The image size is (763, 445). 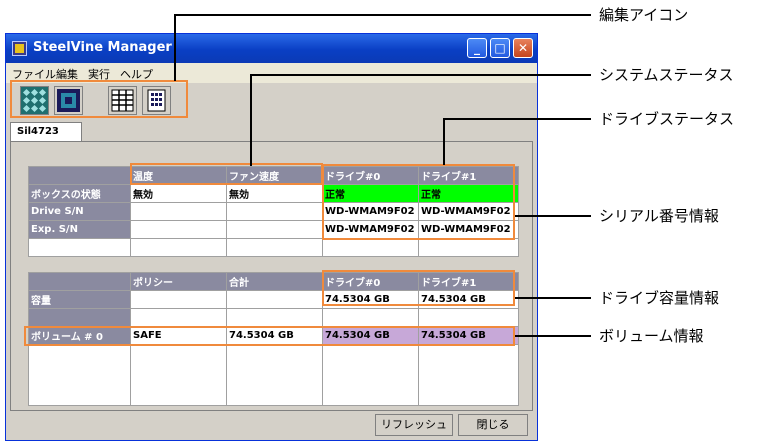 I want to click on minimize-button: _, so click(x=477, y=48).